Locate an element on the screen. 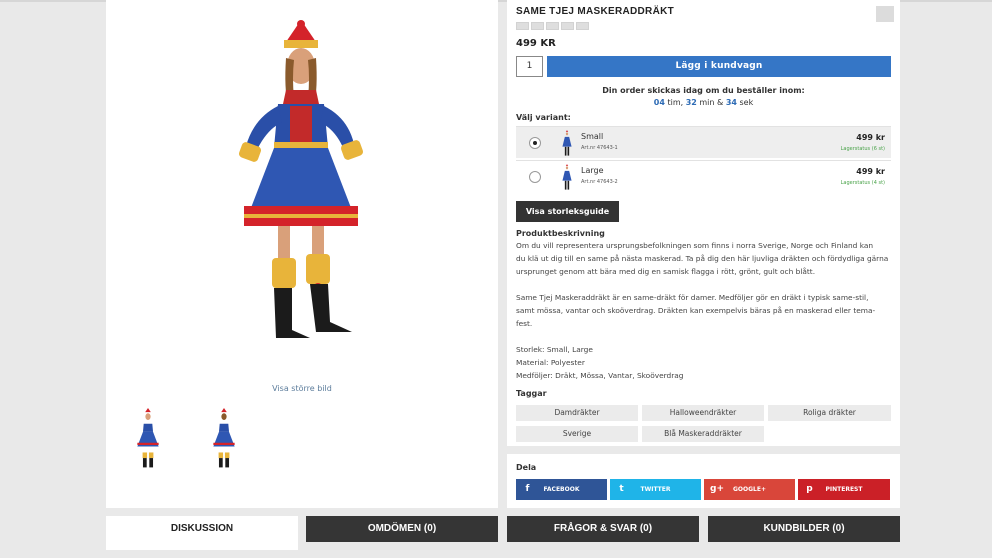 This screenshot has height=558, width=992. share-label: TWITTER is located at coordinates (655, 489).